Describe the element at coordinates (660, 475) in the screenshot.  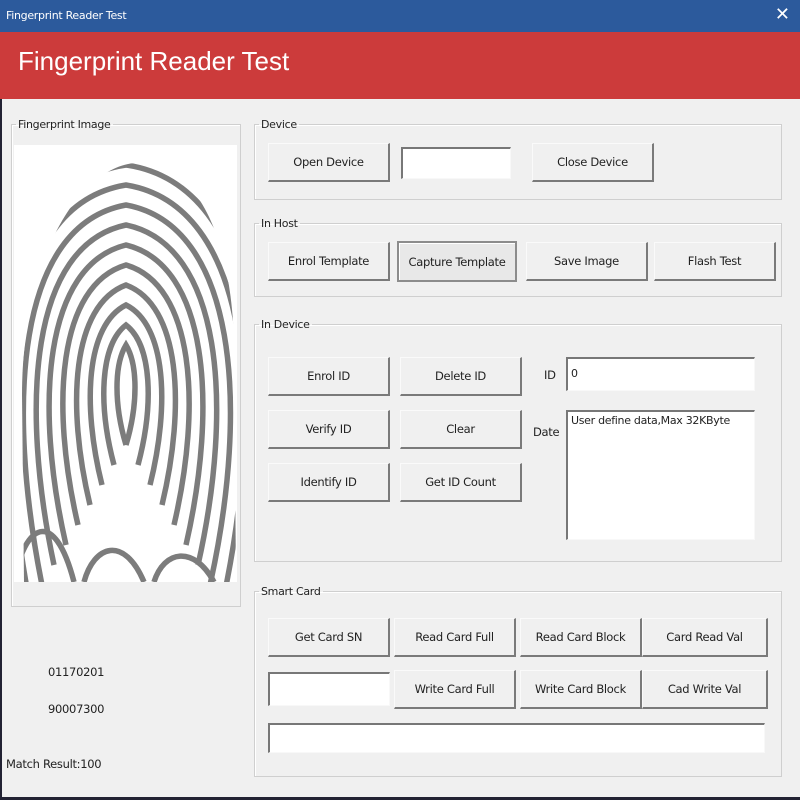
I see `date-field: User define data,Max 32KByte` at that location.